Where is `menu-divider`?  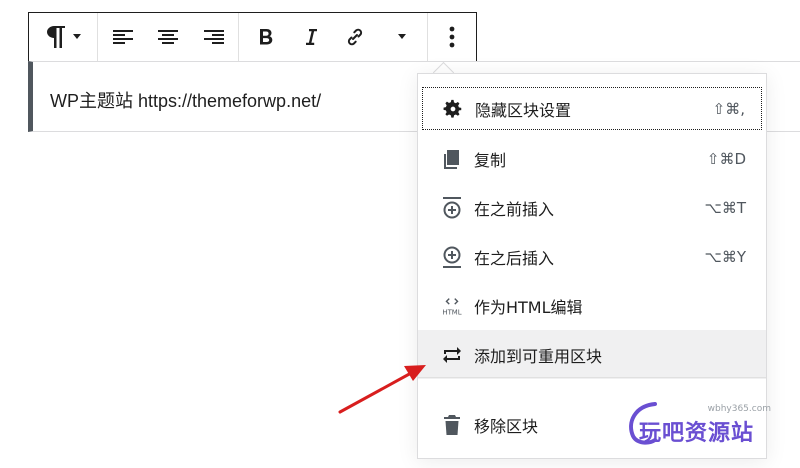
menu-divider is located at coordinates (592, 377).